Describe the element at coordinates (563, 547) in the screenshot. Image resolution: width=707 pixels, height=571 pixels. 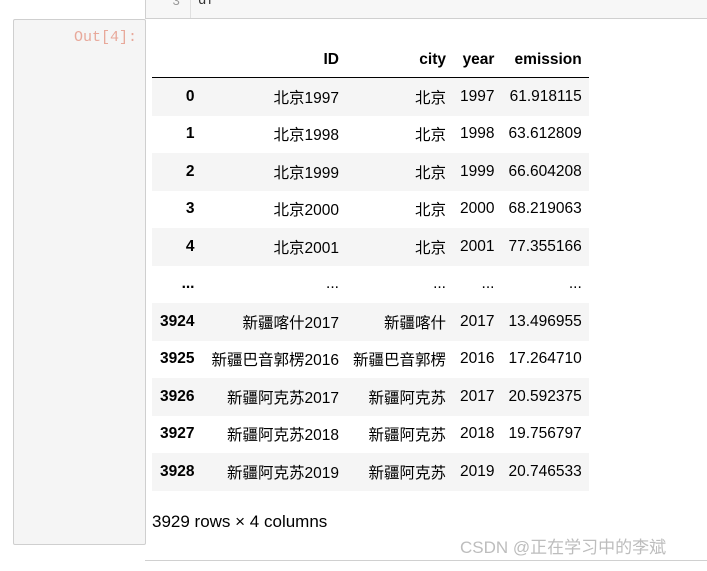
I see `watermark: CSDN @正在学习中的李斌` at that location.